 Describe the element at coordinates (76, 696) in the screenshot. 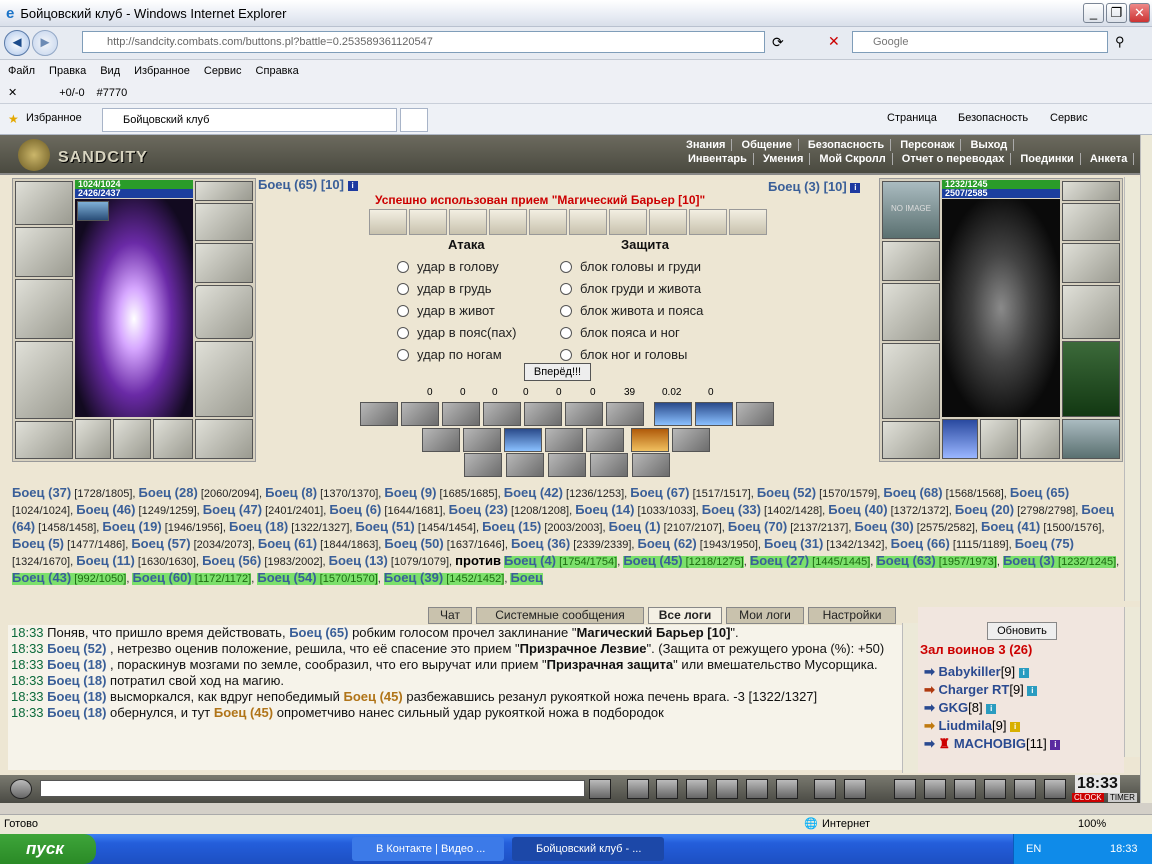

I see `chat-fighter: Боец (18)` at that location.